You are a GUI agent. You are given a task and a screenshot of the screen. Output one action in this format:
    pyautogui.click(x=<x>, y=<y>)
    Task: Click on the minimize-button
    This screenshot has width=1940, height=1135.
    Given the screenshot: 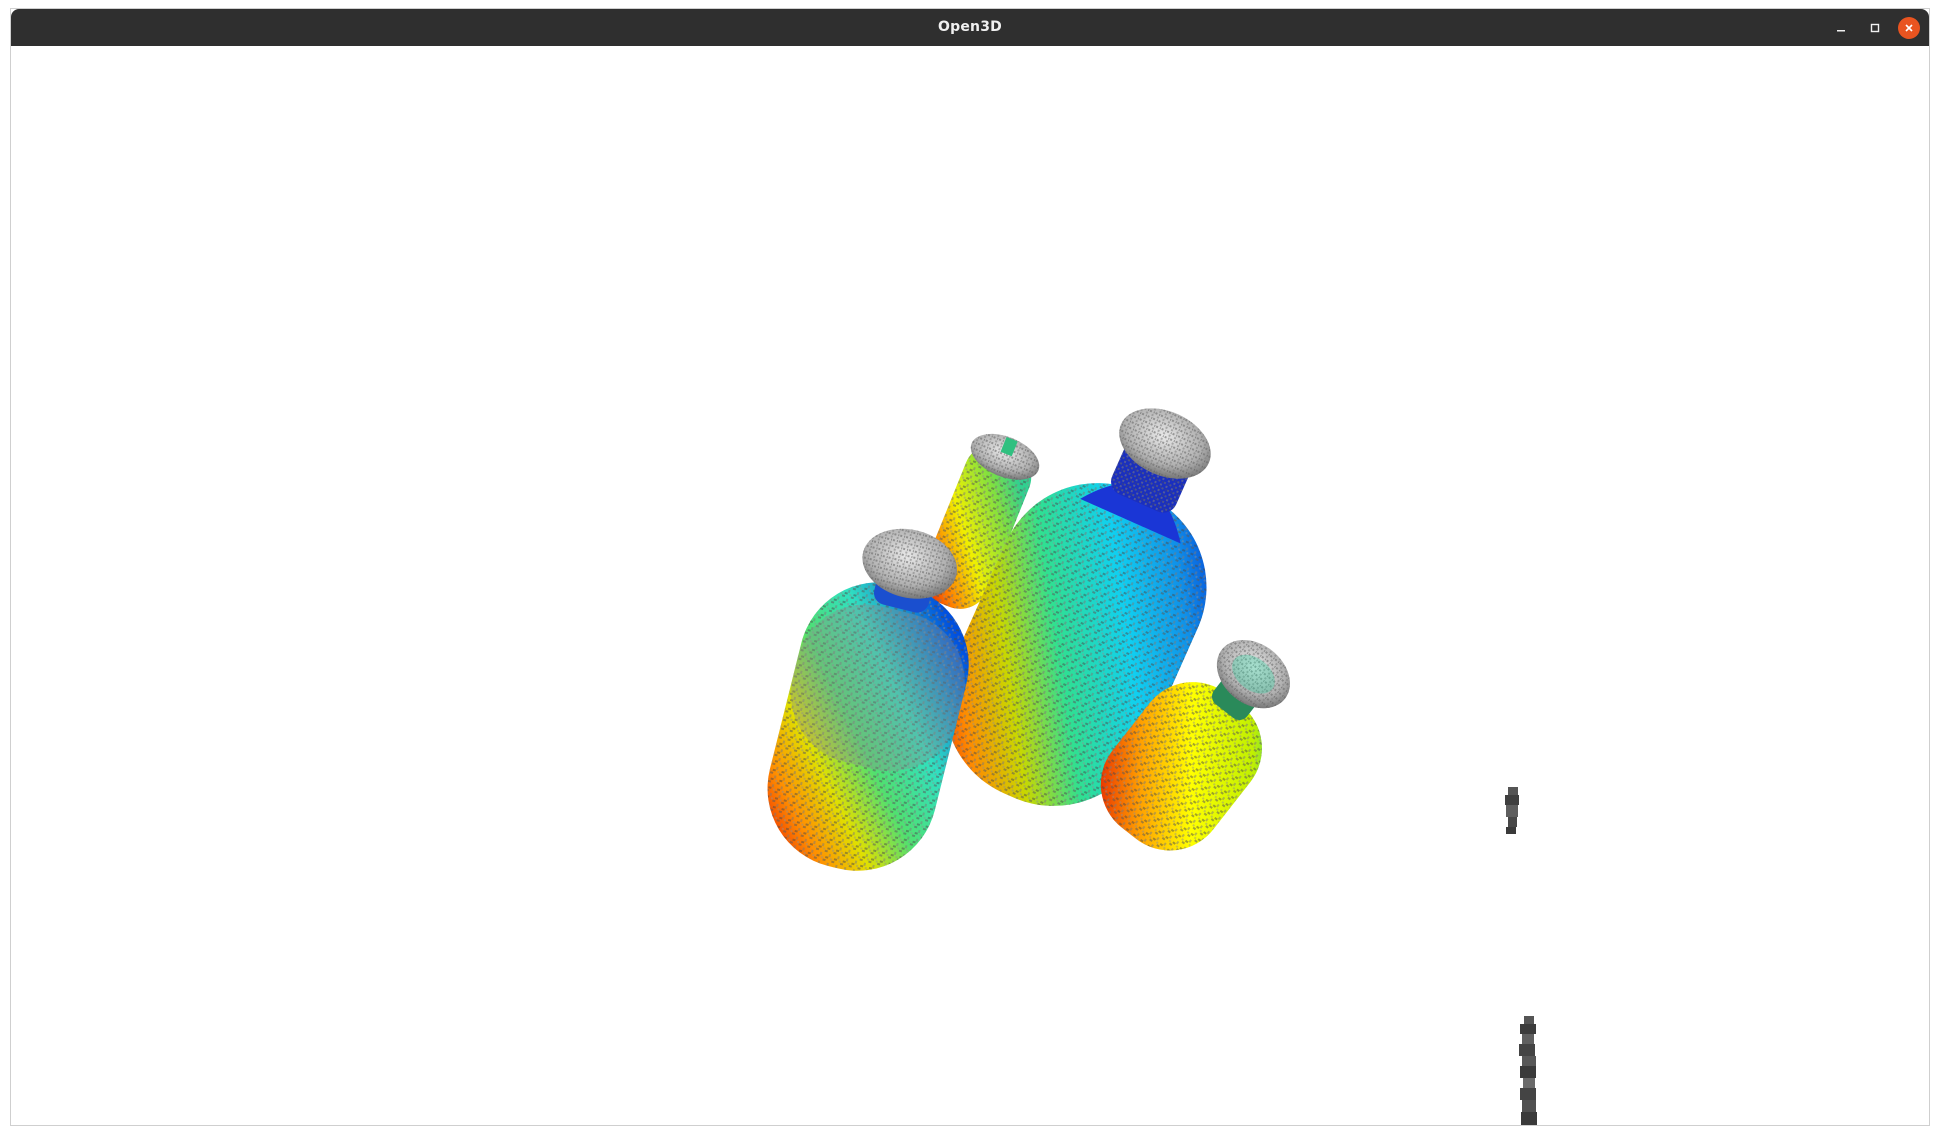 What is the action you would take?
    pyautogui.click(x=1841, y=28)
    